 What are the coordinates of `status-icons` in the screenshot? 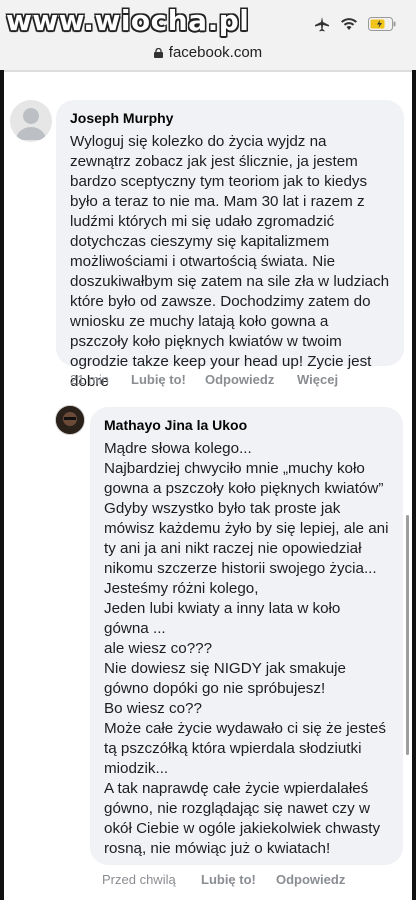 It's located at (355, 24).